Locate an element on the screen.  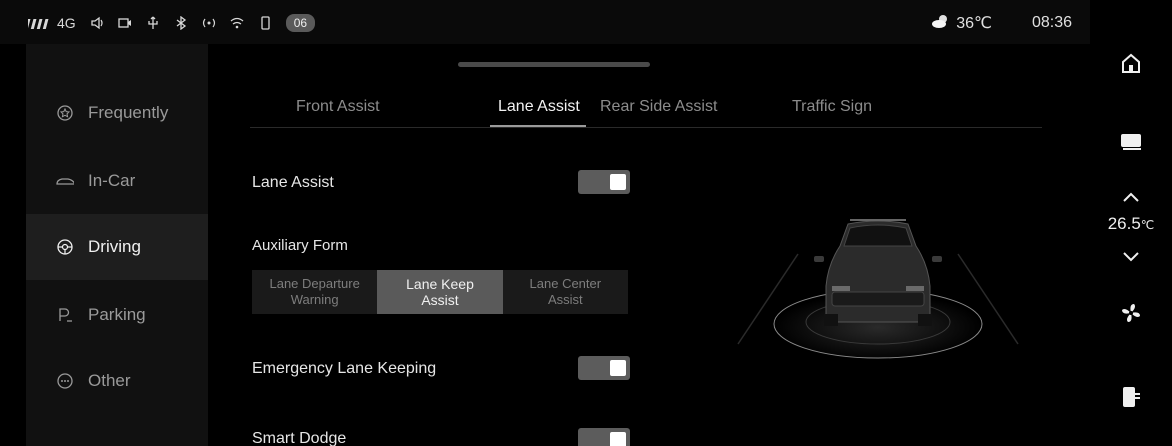
camera-icon is located at coordinates (125, 23).